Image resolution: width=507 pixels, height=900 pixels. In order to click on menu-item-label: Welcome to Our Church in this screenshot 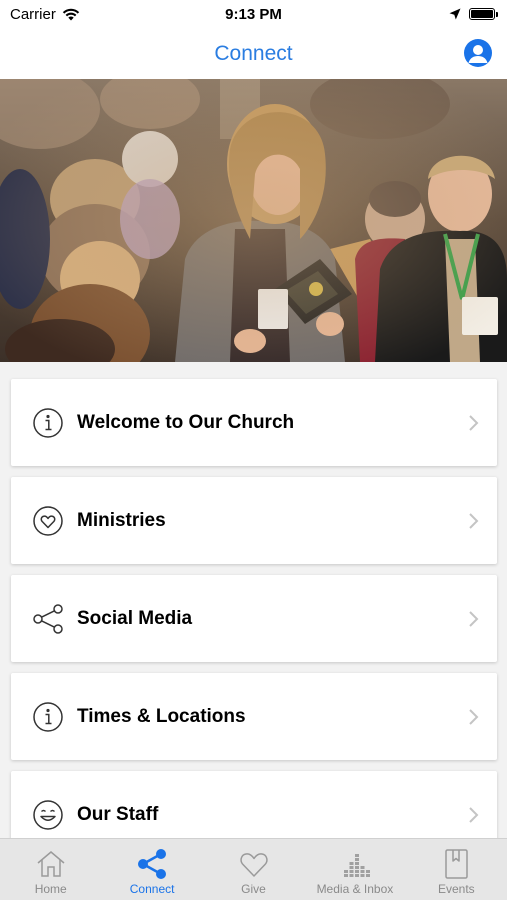, I will do `click(186, 422)`.